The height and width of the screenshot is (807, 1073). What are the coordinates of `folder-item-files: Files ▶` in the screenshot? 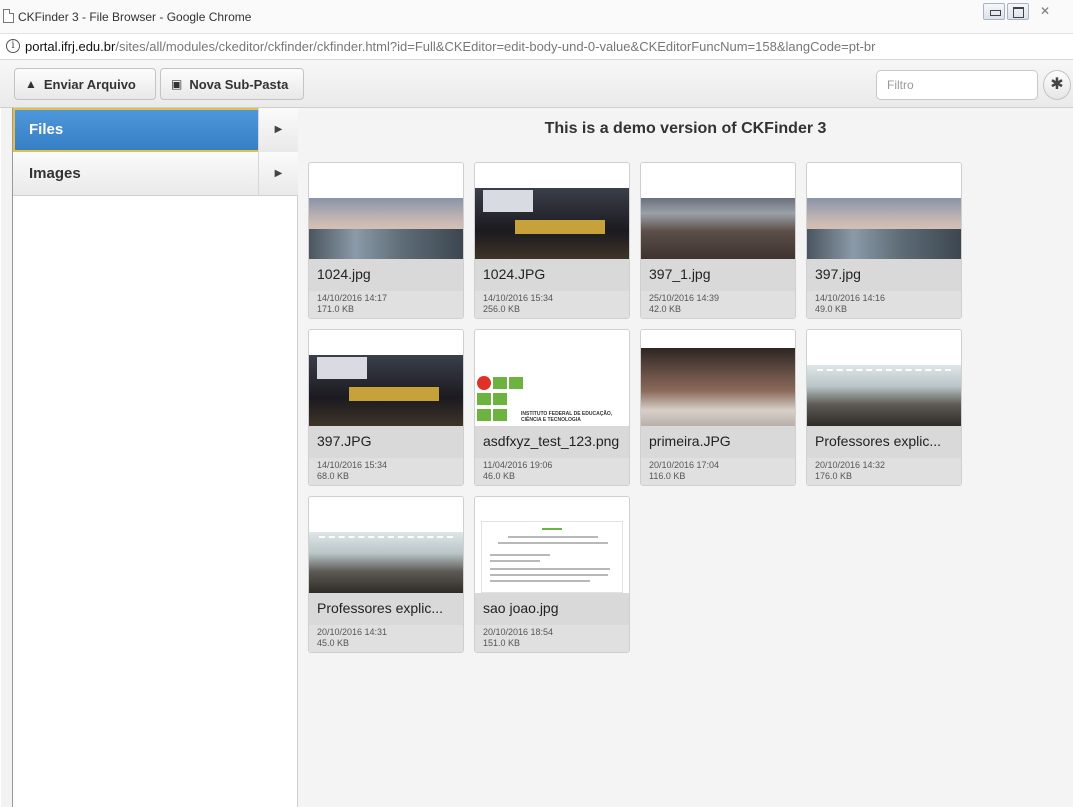 It's located at (155, 130).